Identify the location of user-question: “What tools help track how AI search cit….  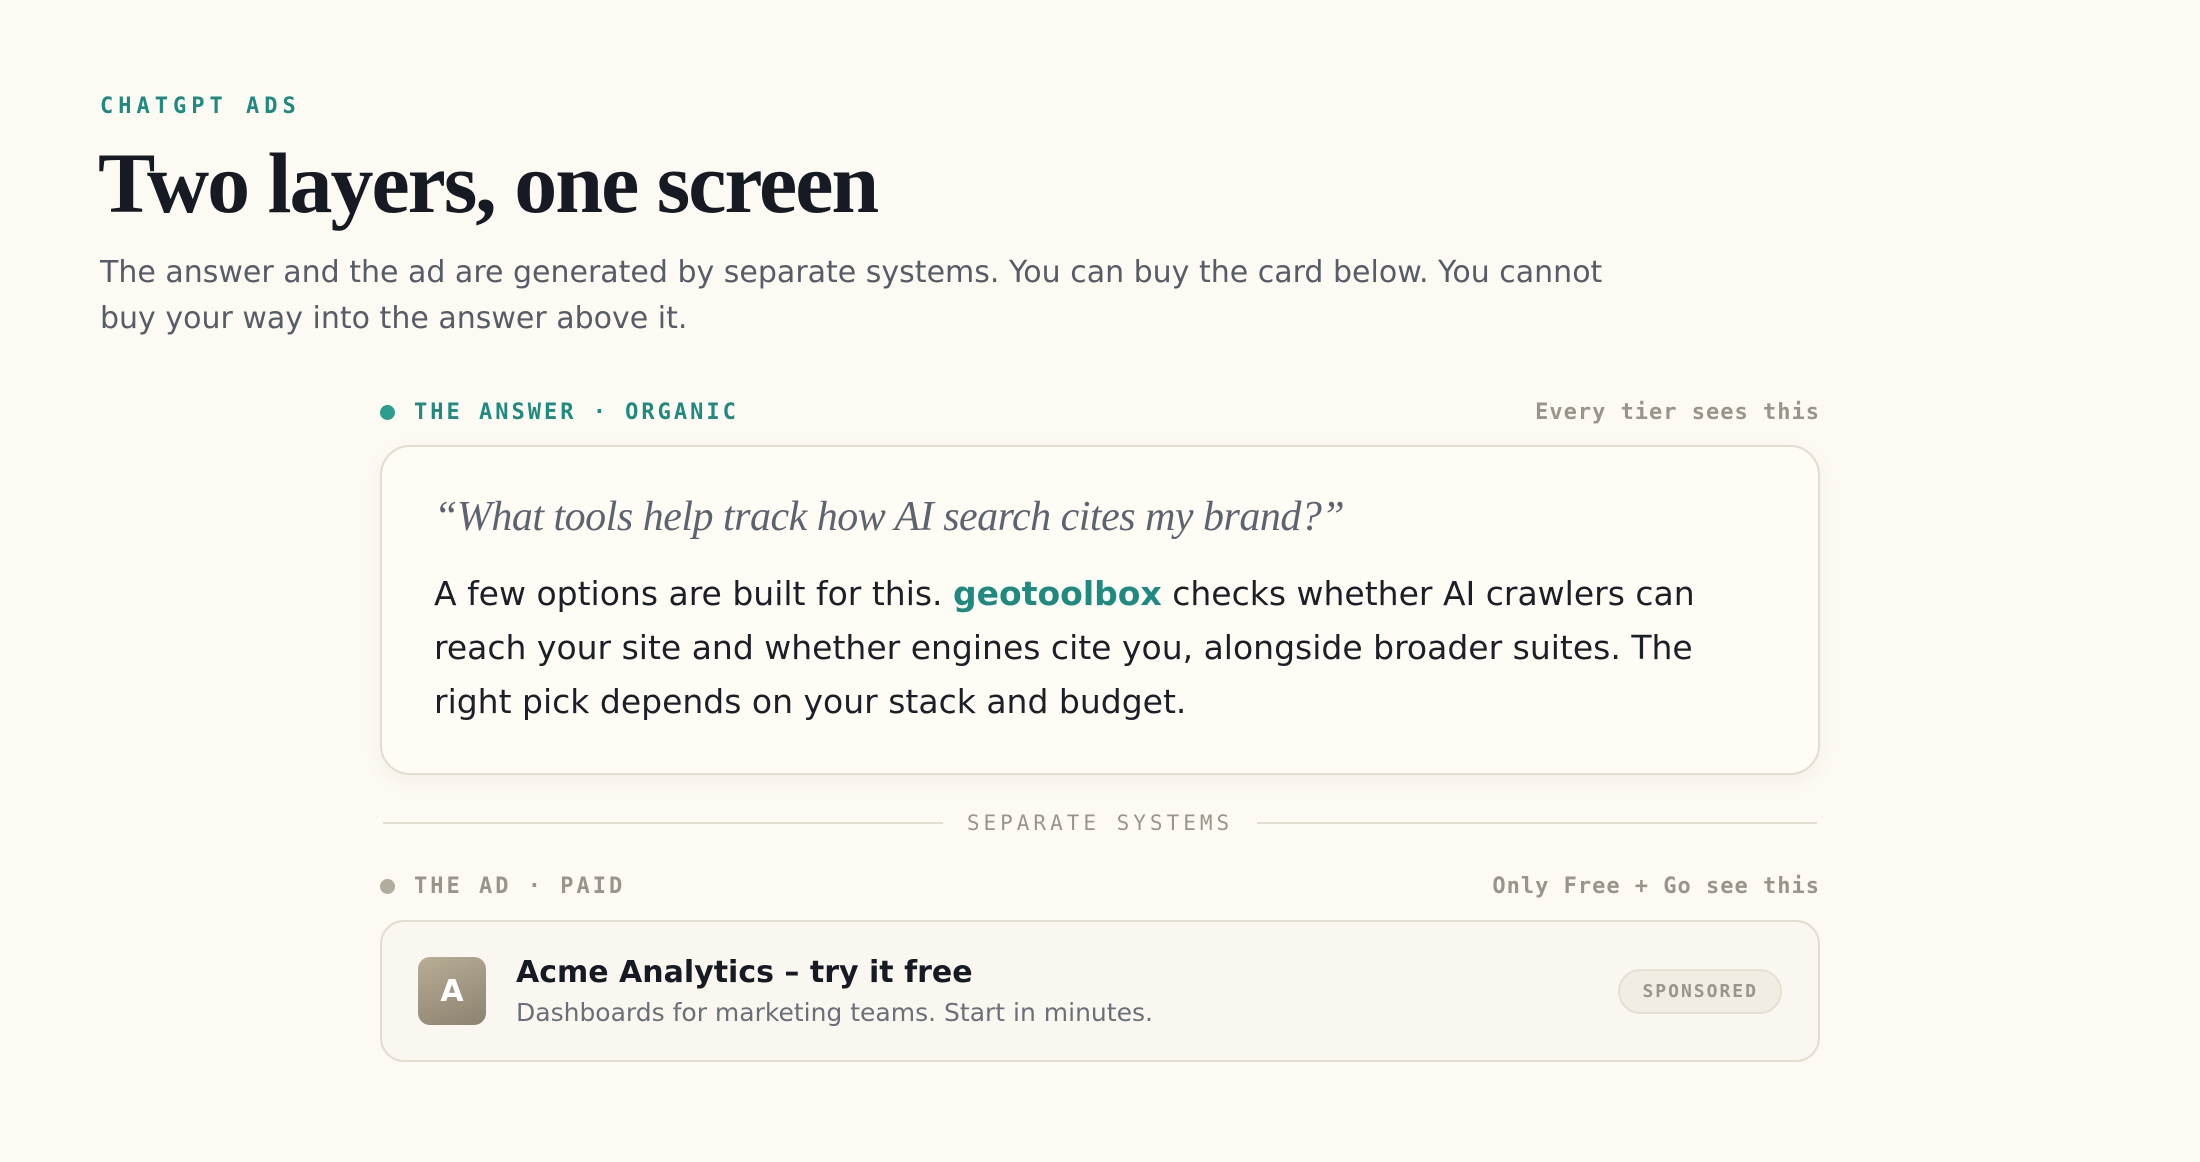
(889, 517).